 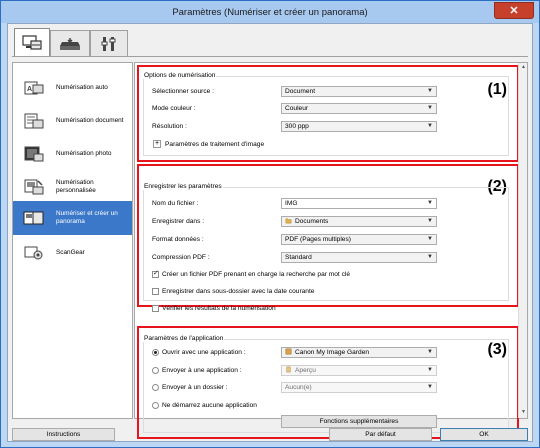 I want to click on send-to-app-label: Envoyer à une application :, so click(x=202, y=370).